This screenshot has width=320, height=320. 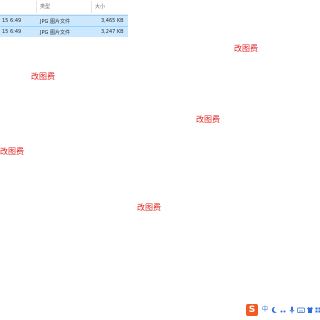 I want to click on skin-icon, so click(x=310, y=310).